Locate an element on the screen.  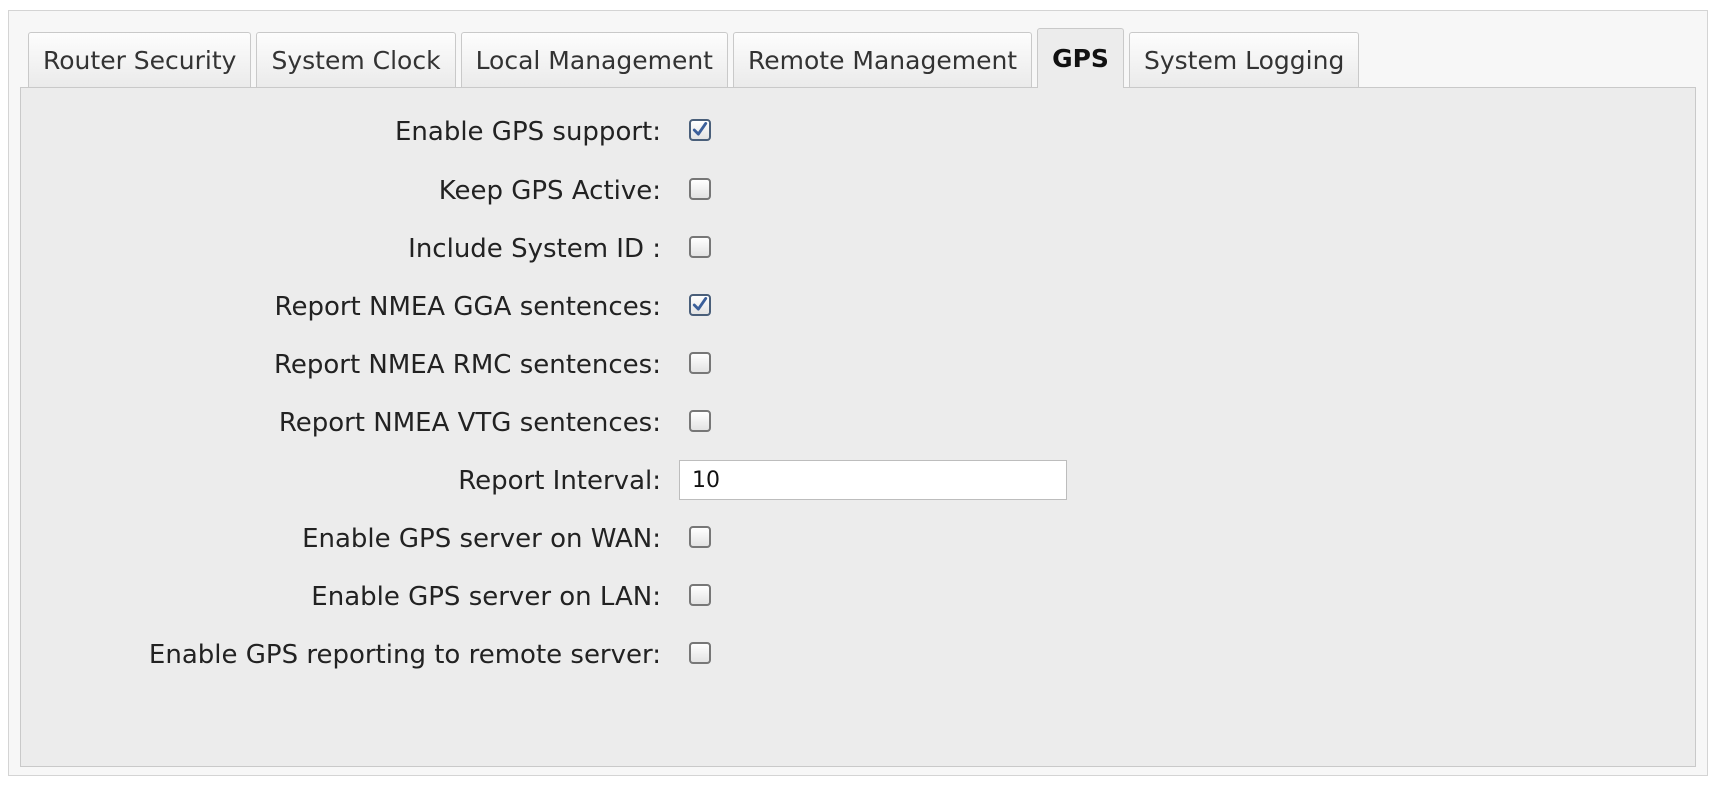
tab-local-management: Local Management is located at coordinates (594, 60).